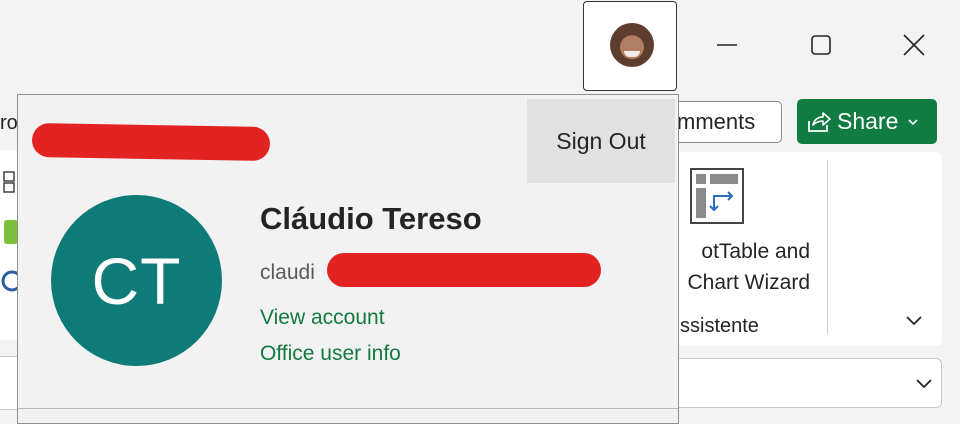 This screenshot has height=424, width=960. I want to click on sign-out-button: Sign Out, so click(601, 141).